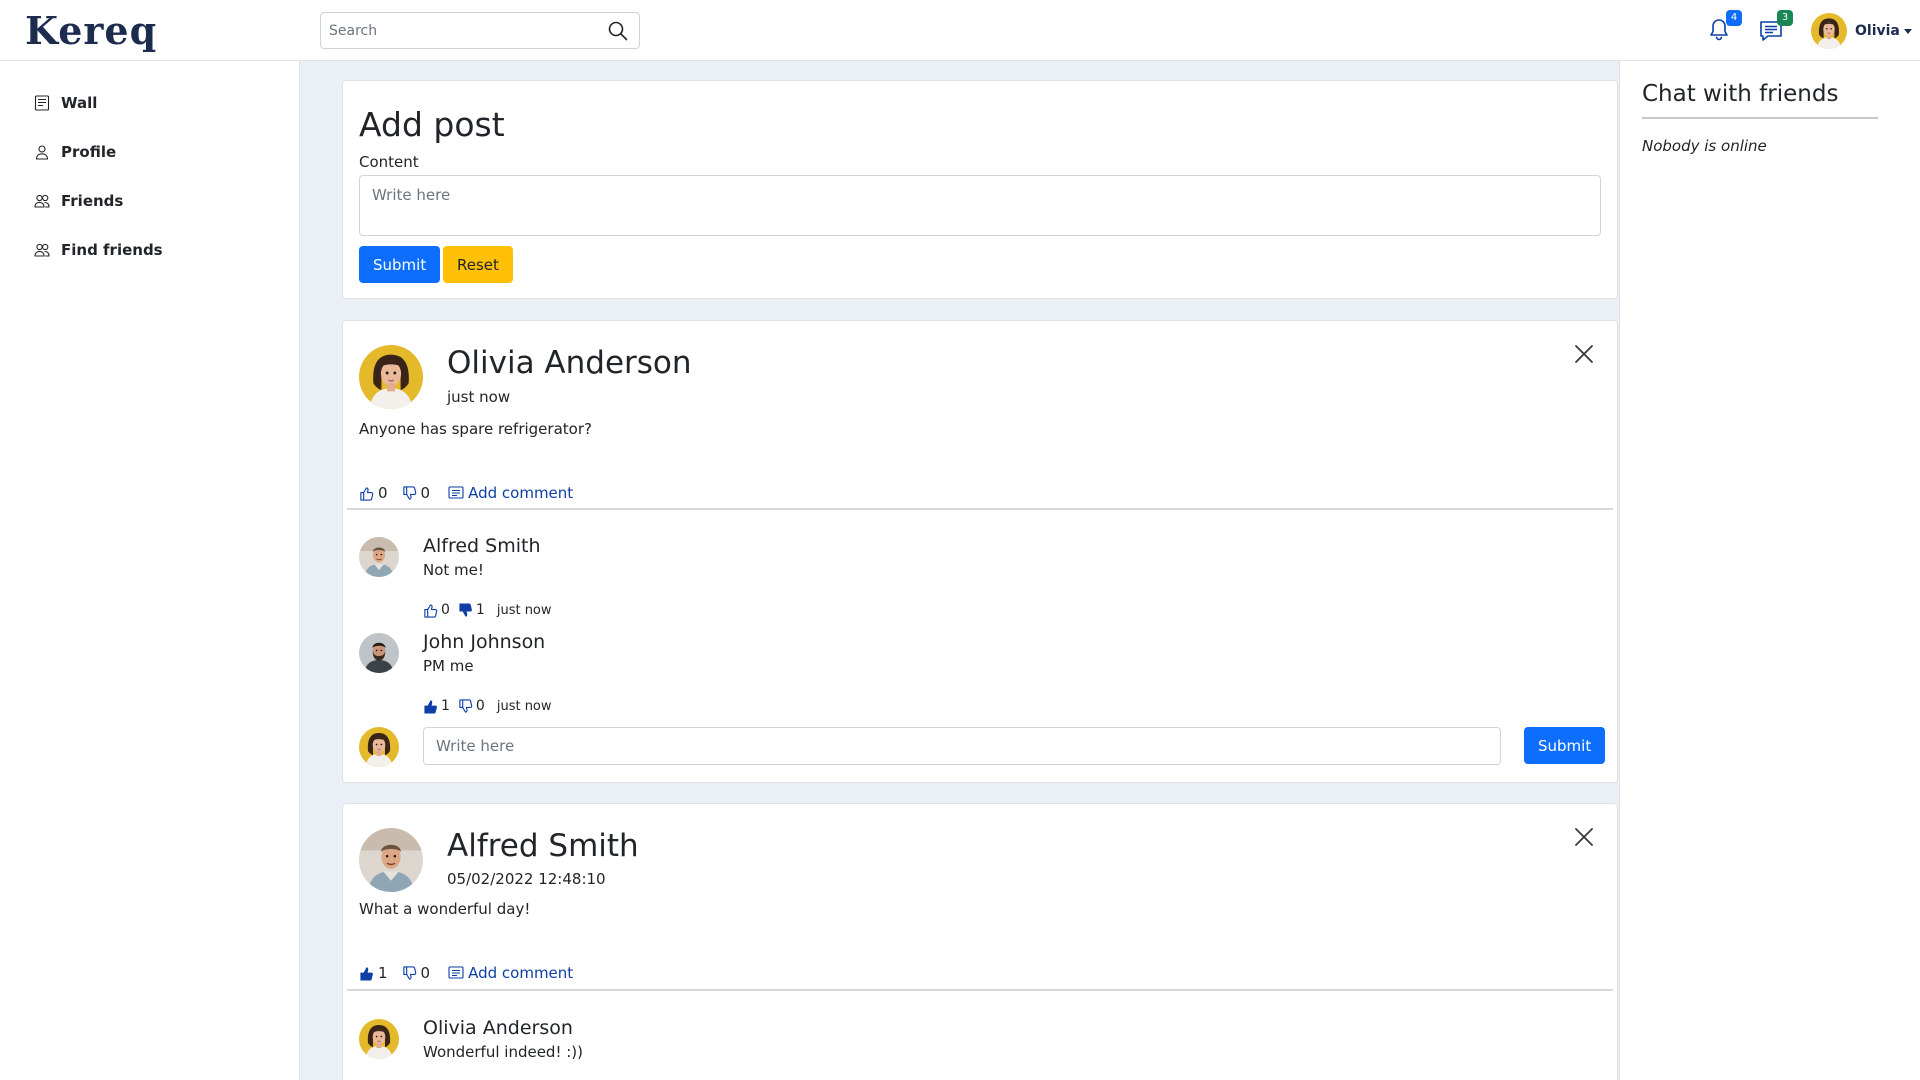  Describe the element at coordinates (1907, 31) in the screenshot. I see `chevron-down-icon` at that location.